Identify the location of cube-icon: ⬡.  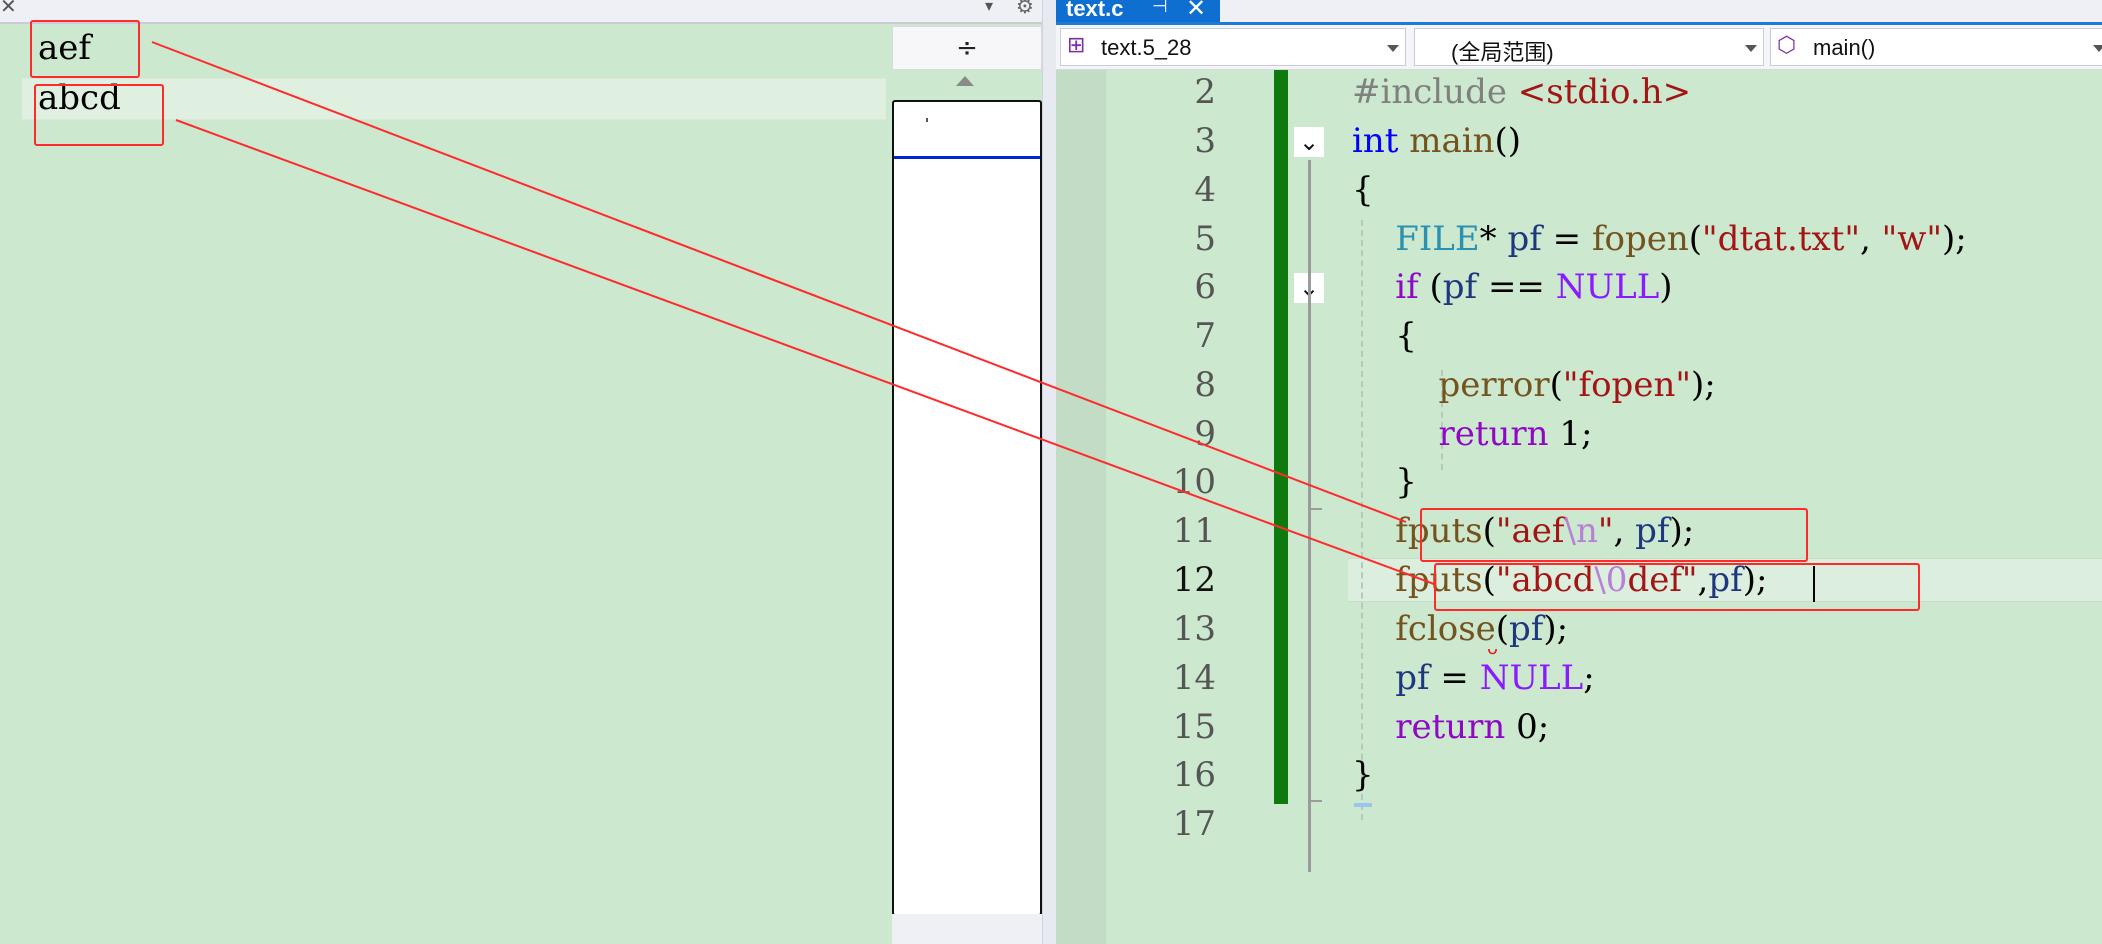
(1787, 45).